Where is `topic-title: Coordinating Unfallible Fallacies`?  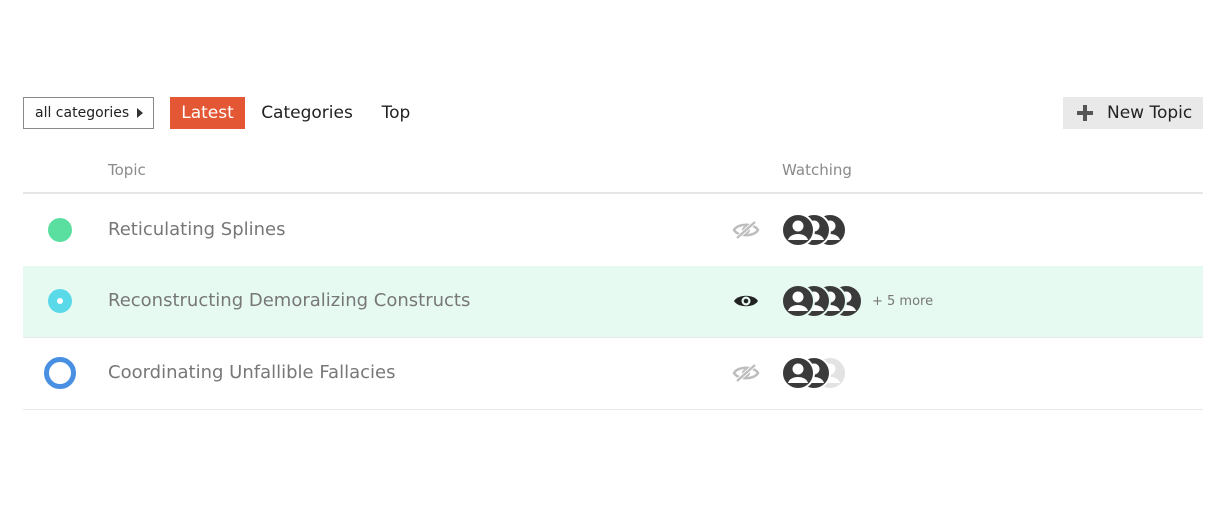
topic-title: Coordinating Unfallible Fallacies is located at coordinates (251, 372).